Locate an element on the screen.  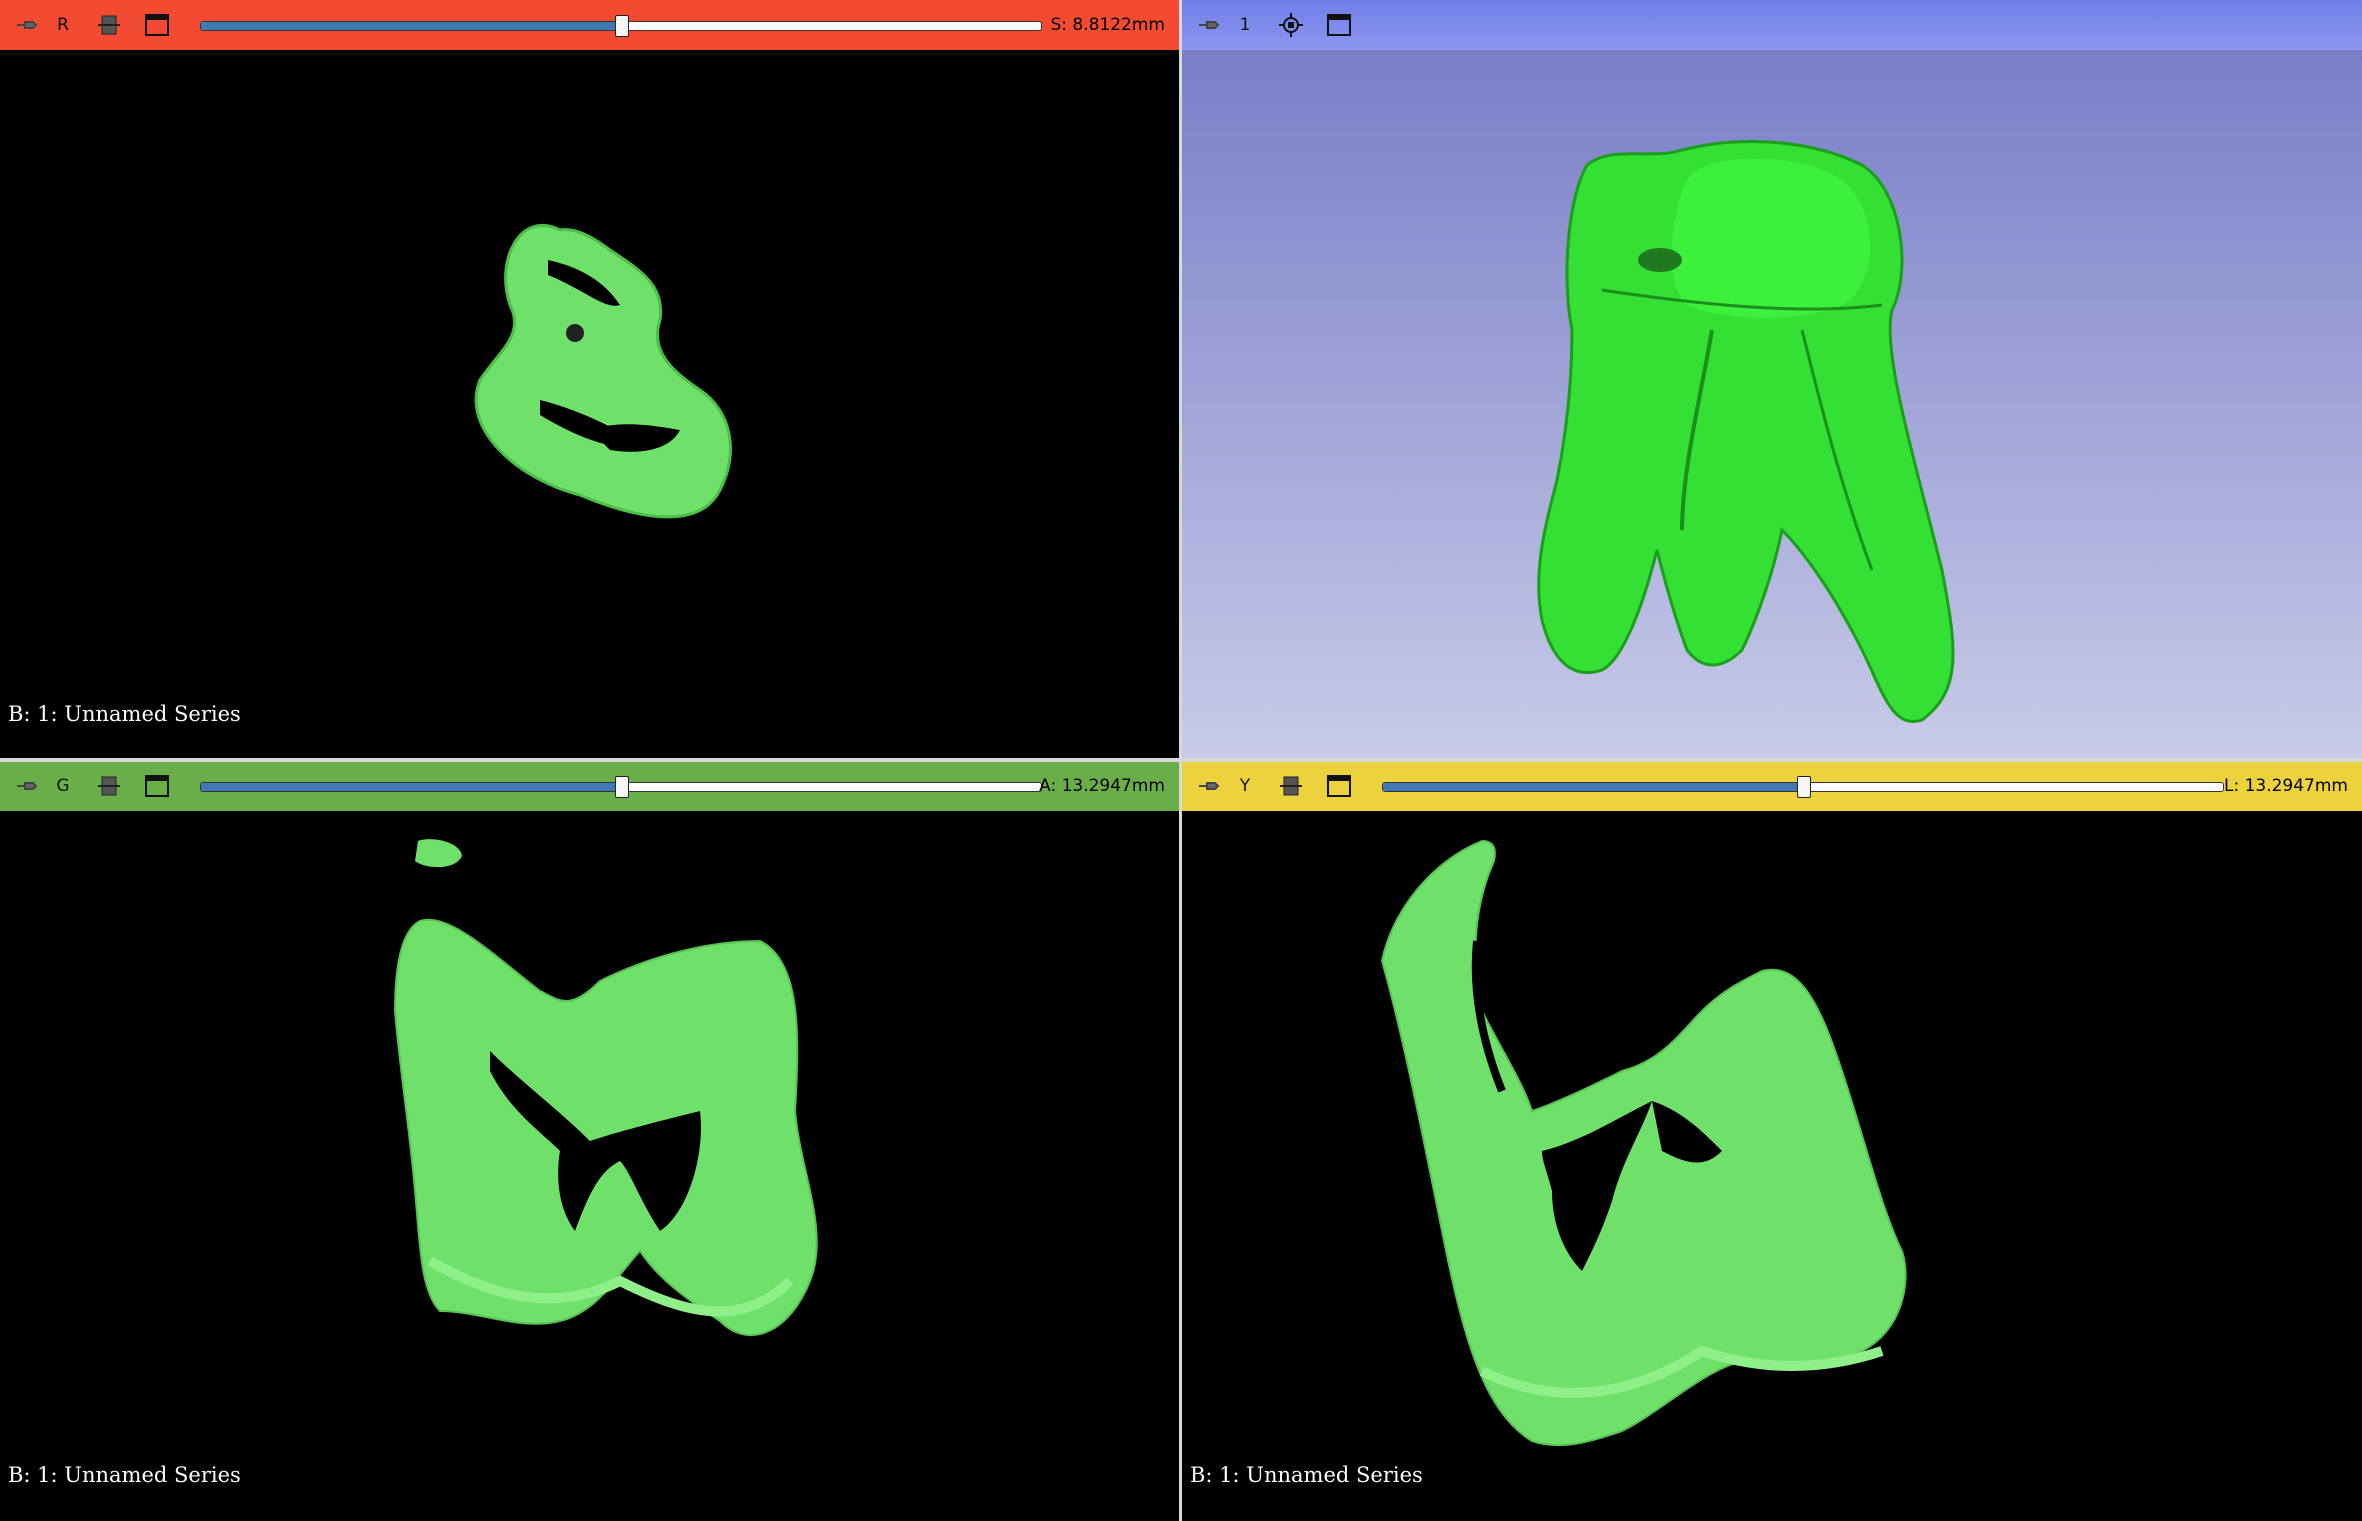
view-letter: Y is located at coordinates (1245, 786).